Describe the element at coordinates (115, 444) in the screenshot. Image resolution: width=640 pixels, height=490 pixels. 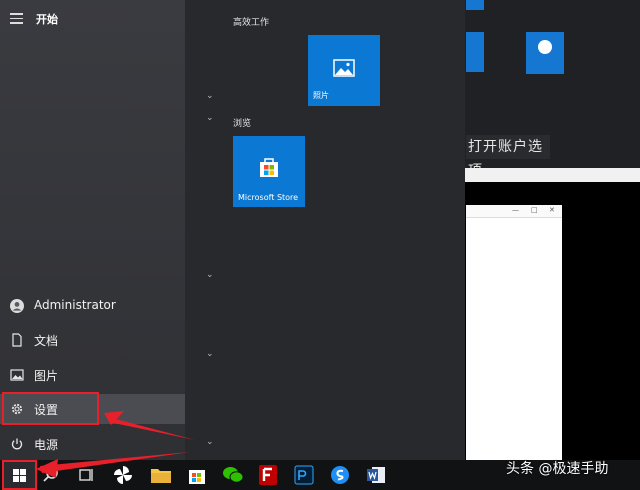
I see `red-arrow-annotations` at that location.